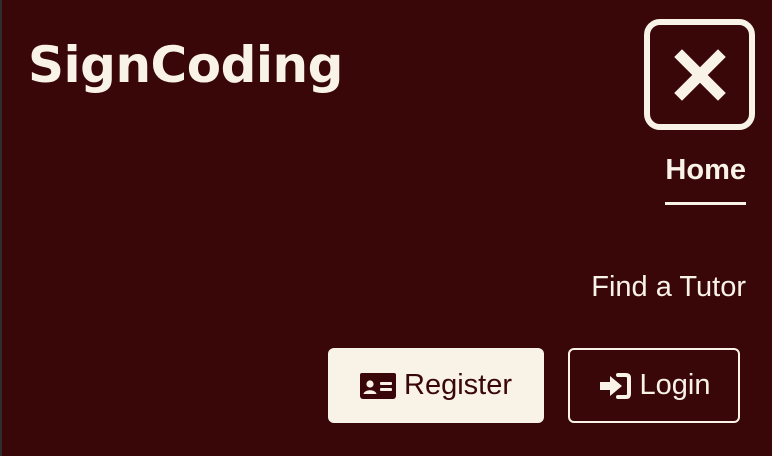  What do you see at coordinates (615, 386) in the screenshot?
I see `sign-in-icon` at bounding box center [615, 386].